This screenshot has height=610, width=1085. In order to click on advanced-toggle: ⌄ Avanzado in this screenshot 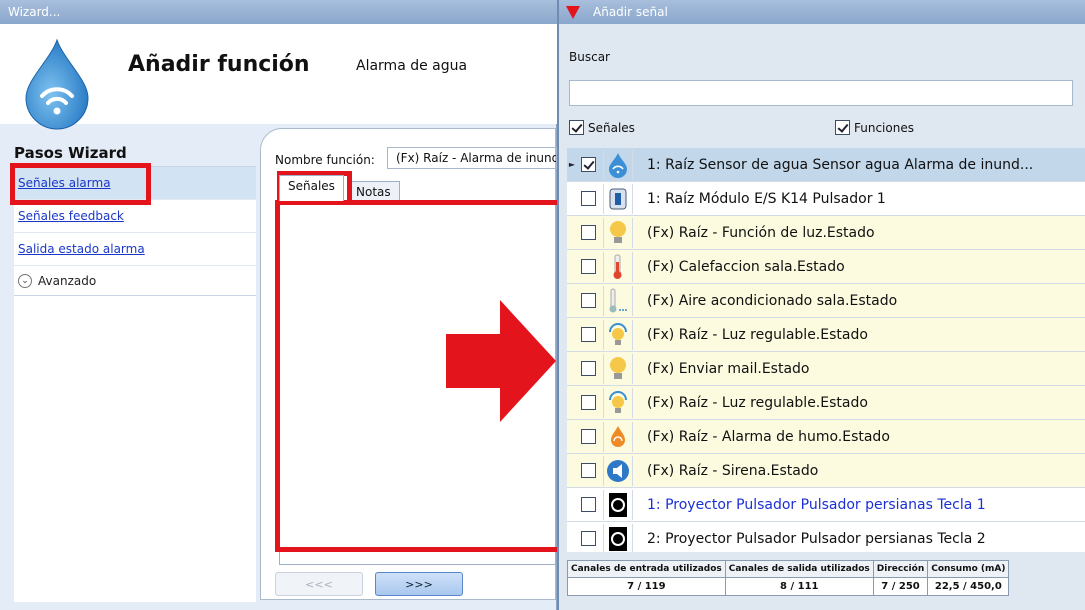, I will do `click(135, 281)`.